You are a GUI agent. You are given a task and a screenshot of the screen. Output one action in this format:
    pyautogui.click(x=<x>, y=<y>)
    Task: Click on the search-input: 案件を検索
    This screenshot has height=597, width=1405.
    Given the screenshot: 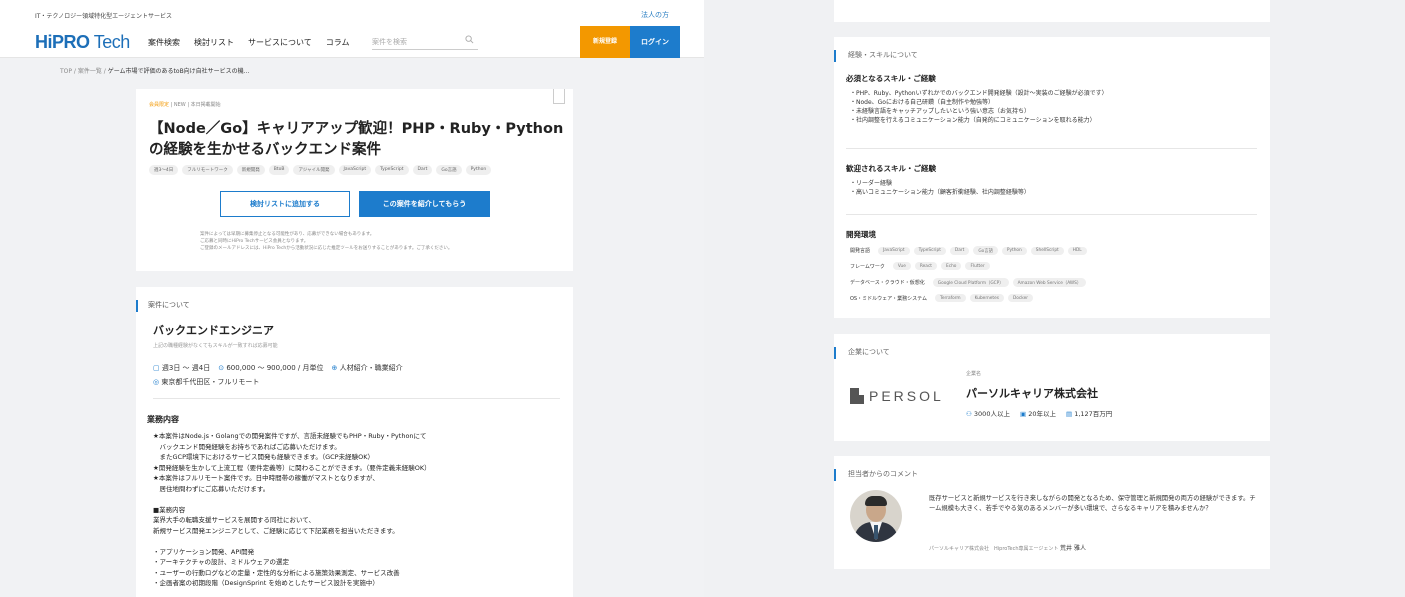 What is the action you would take?
    pyautogui.click(x=425, y=42)
    